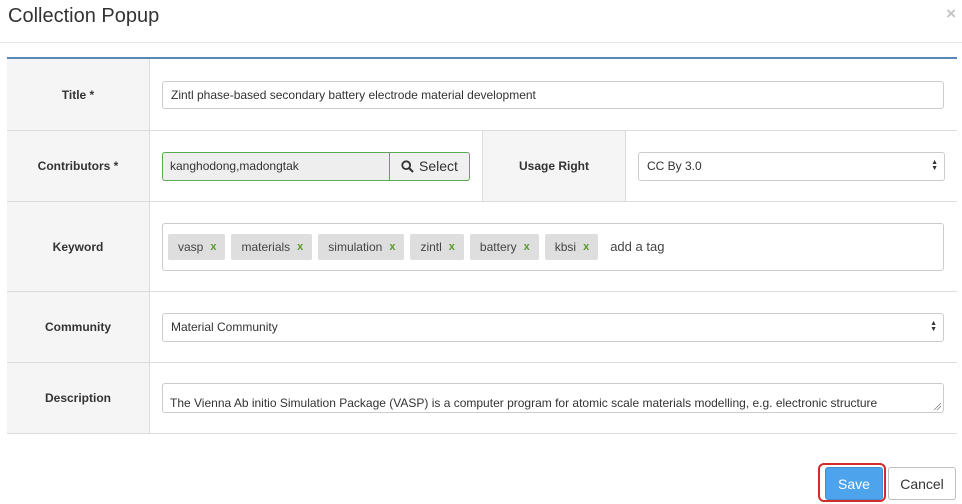  Describe the element at coordinates (565, 246) in the screenshot. I see `tag-label: kbsi` at that location.